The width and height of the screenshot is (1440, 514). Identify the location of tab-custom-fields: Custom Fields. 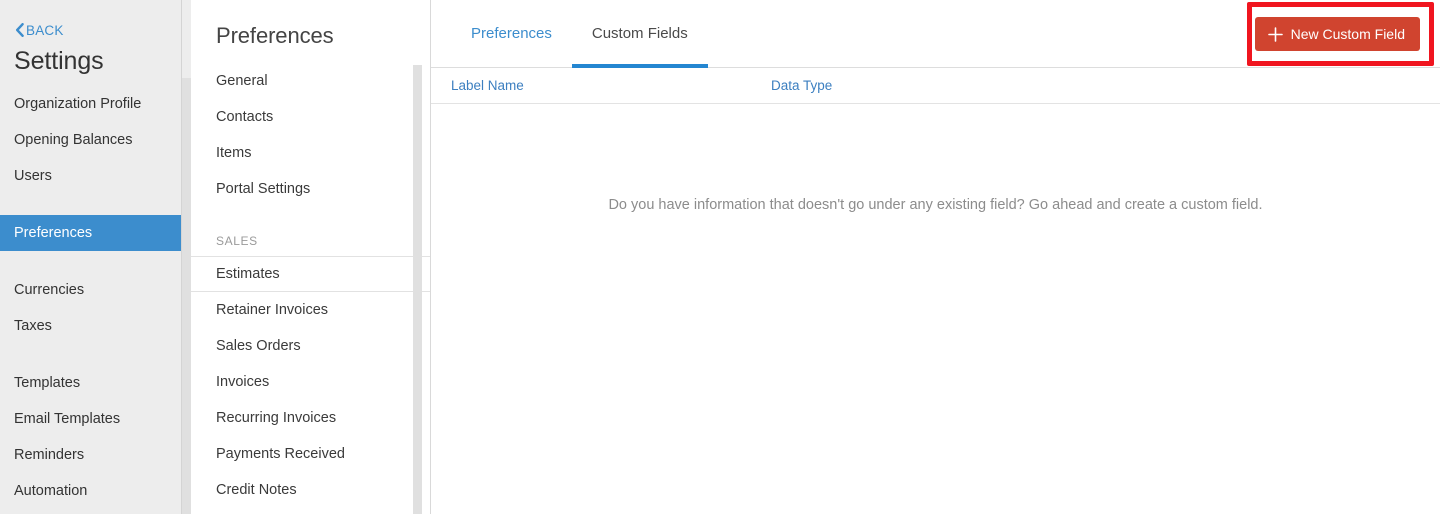
(639, 34).